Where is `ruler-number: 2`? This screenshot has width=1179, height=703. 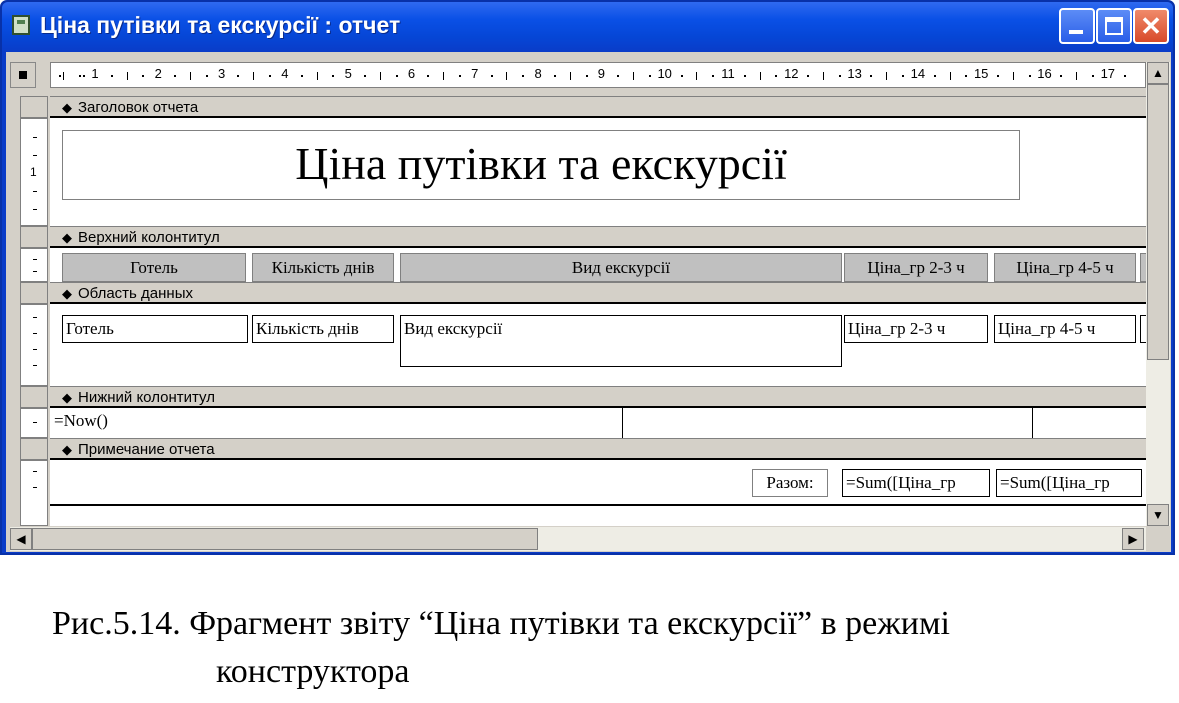
ruler-number: 2 is located at coordinates (158, 73).